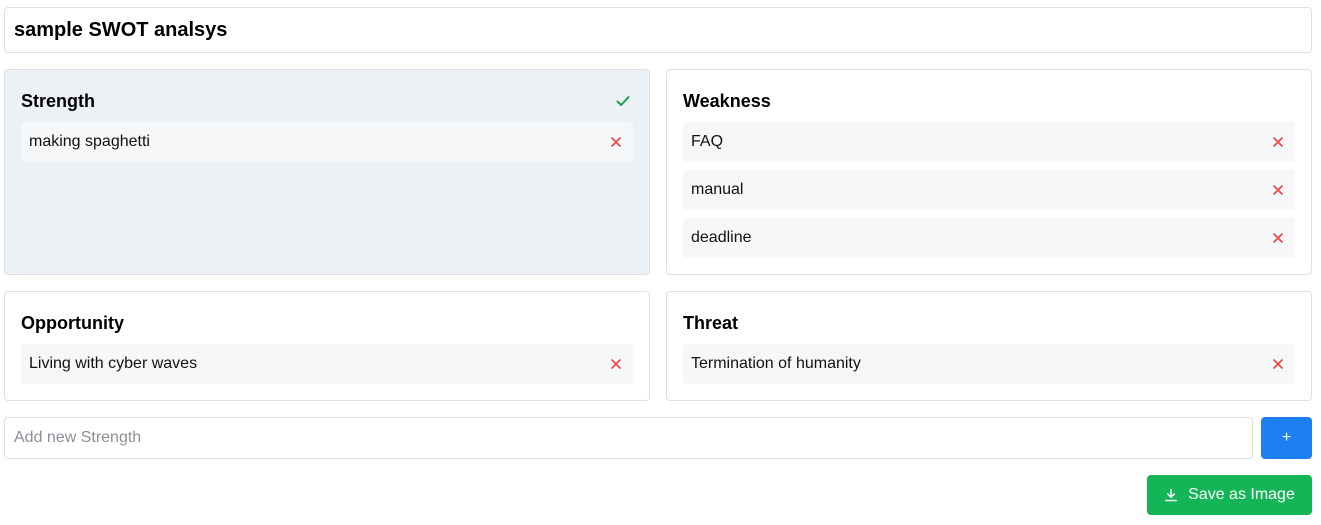 The image size is (1321, 525). I want to click on quadrant-header: Weakness, so click(989, 96).